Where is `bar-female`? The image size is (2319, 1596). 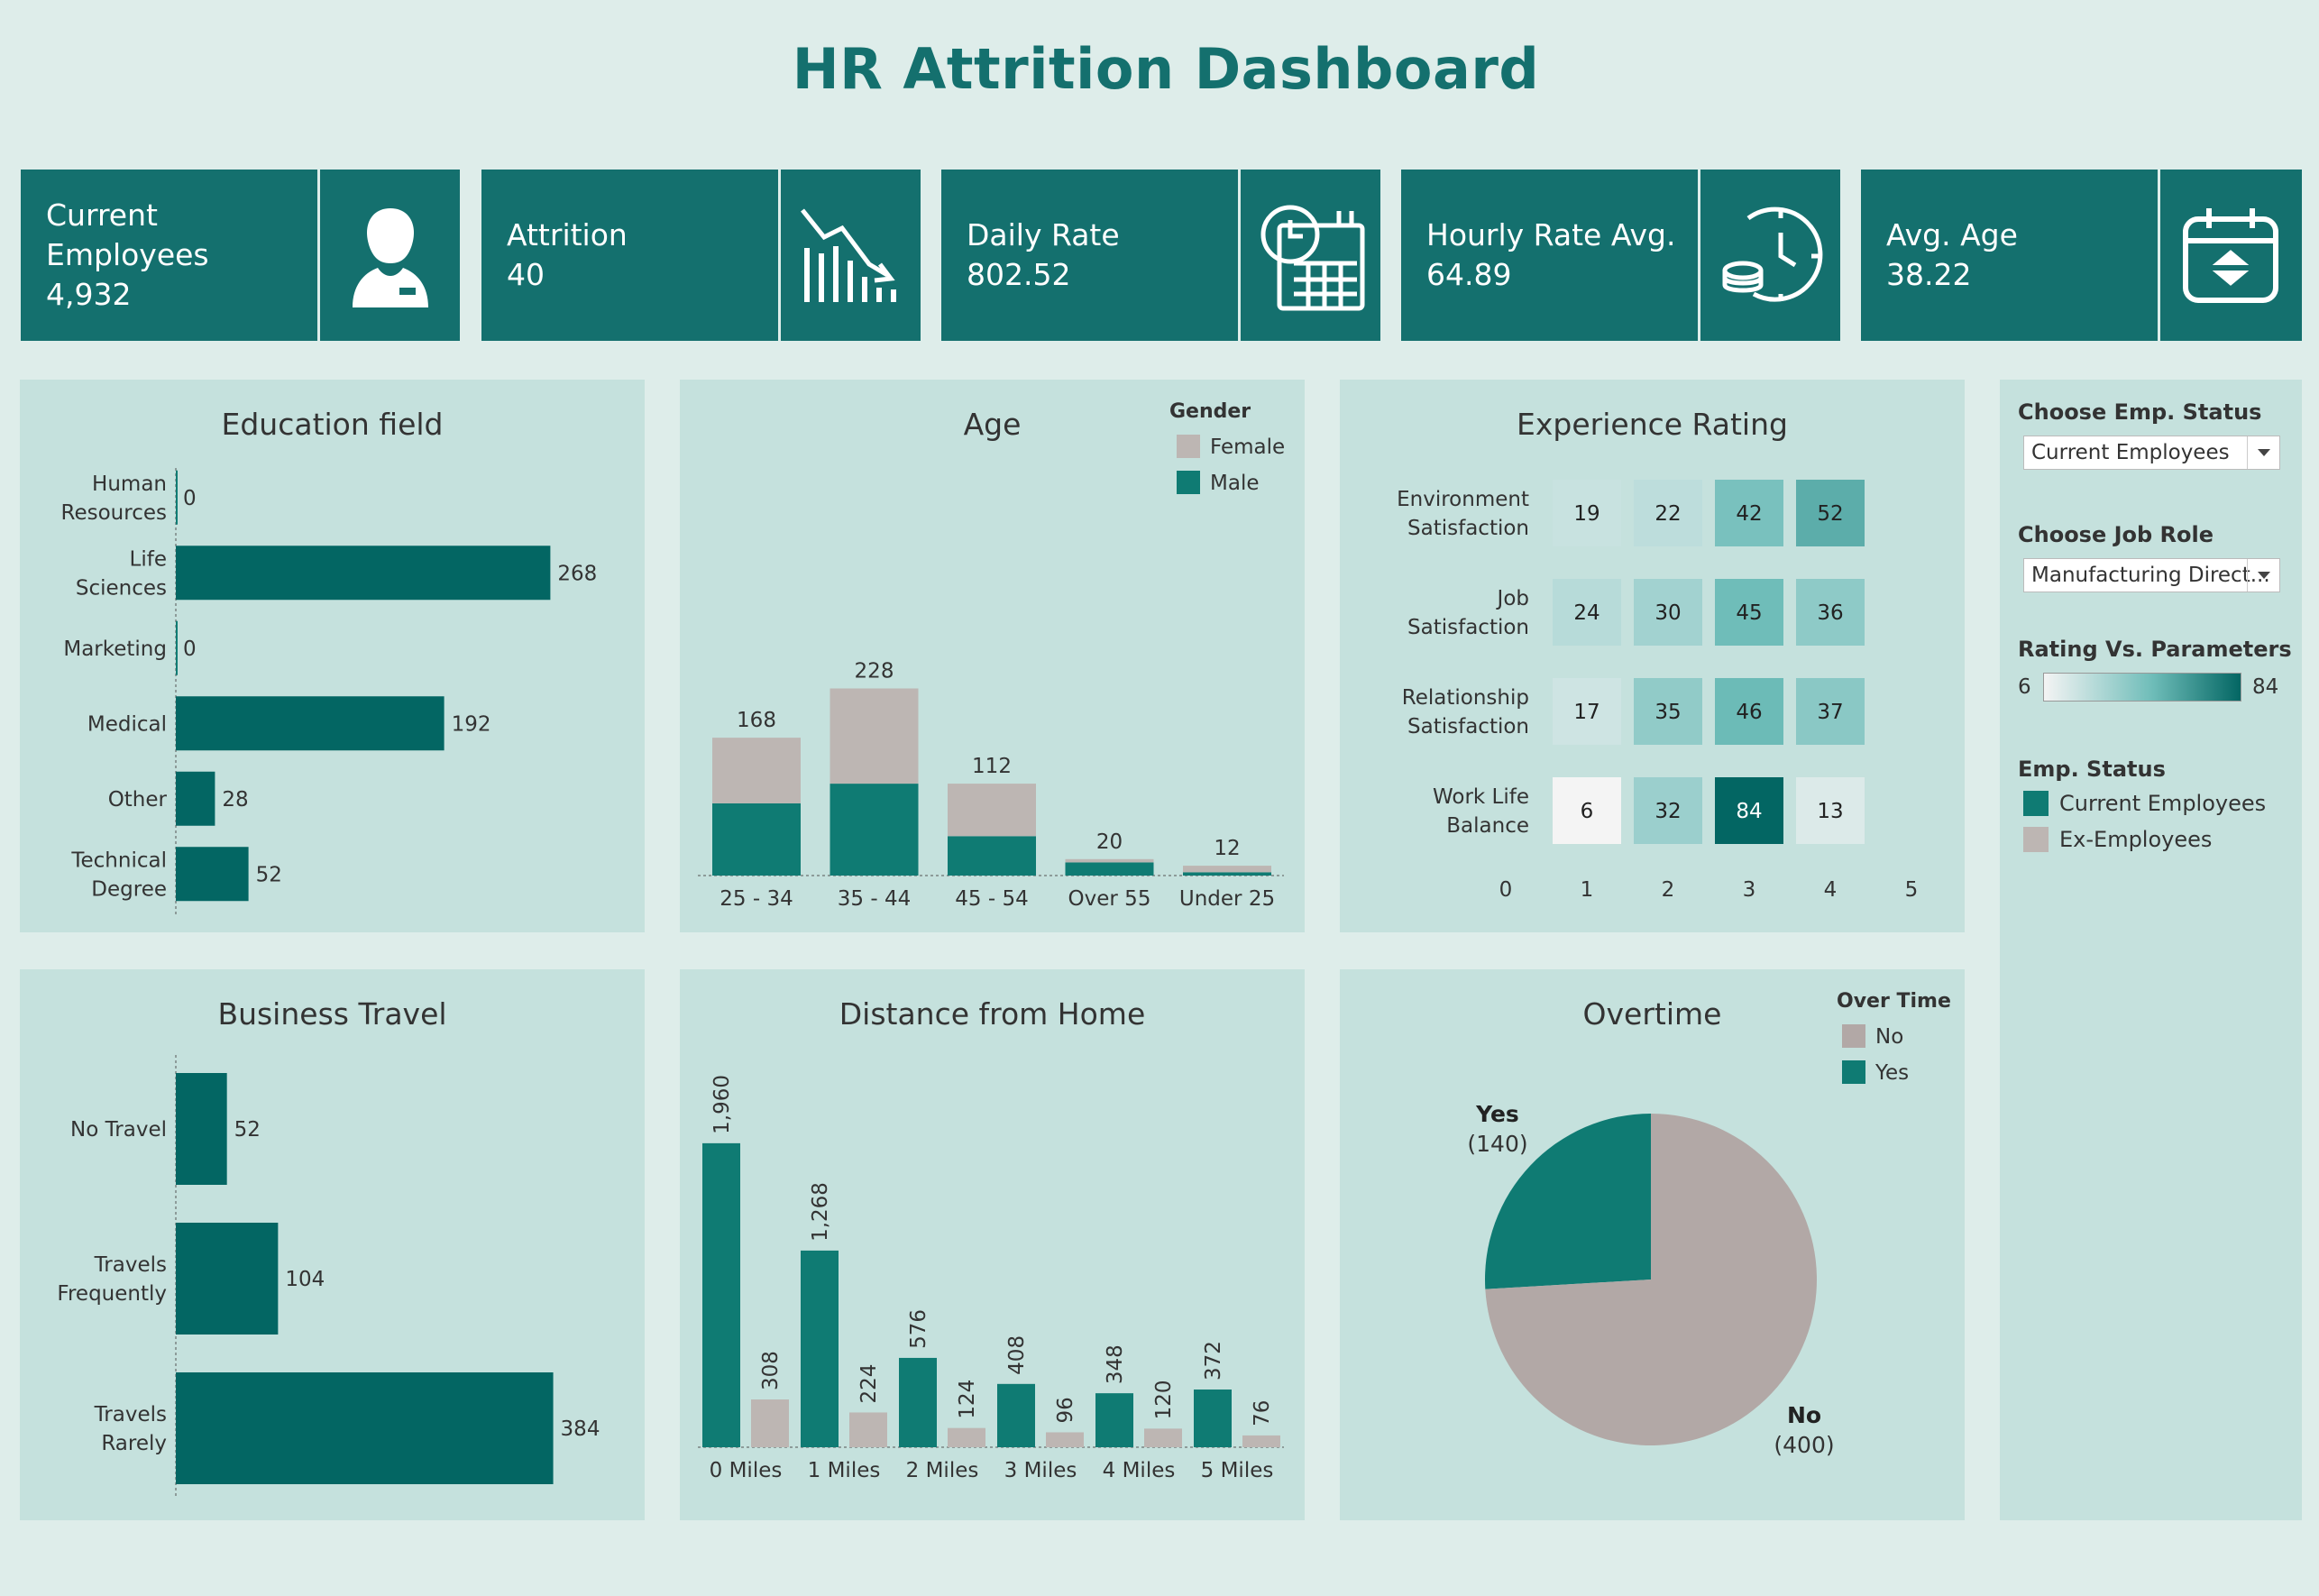 bar-female is located at coordinates (1109, 860).